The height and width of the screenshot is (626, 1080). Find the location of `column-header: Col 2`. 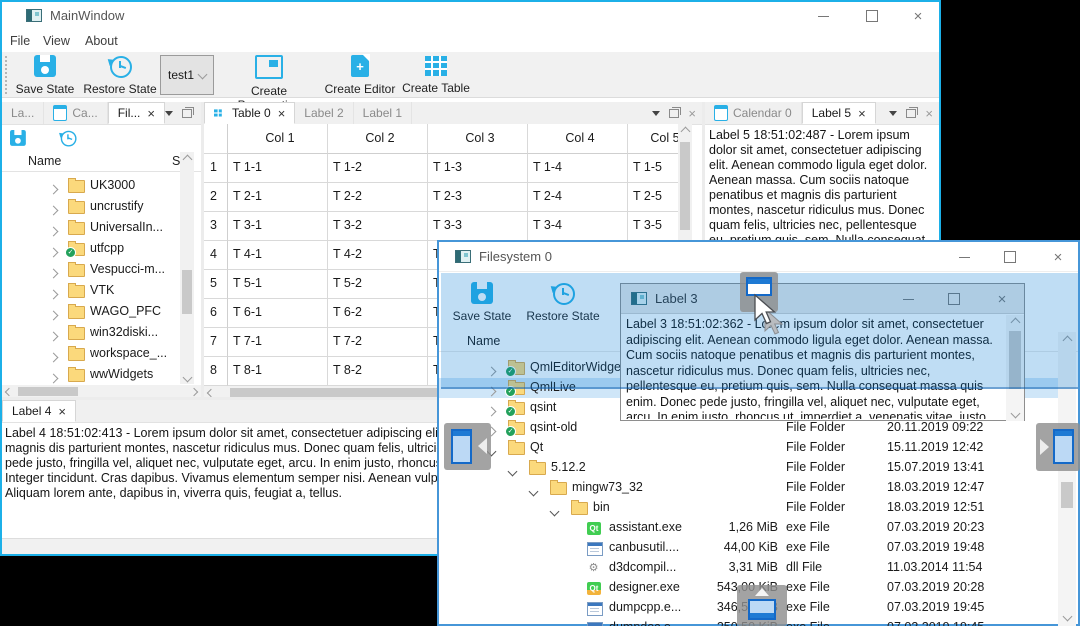

column-header: Col 2 is located at coordinates (378, 139).